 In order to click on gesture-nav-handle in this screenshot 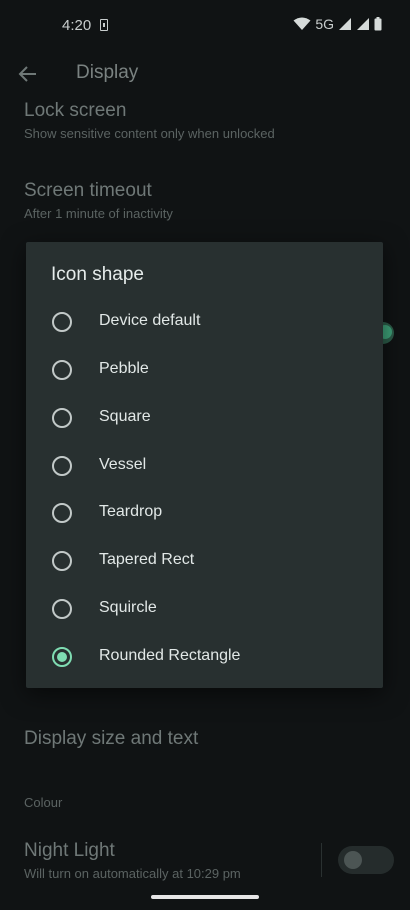, I will do `click(205, 897)`.